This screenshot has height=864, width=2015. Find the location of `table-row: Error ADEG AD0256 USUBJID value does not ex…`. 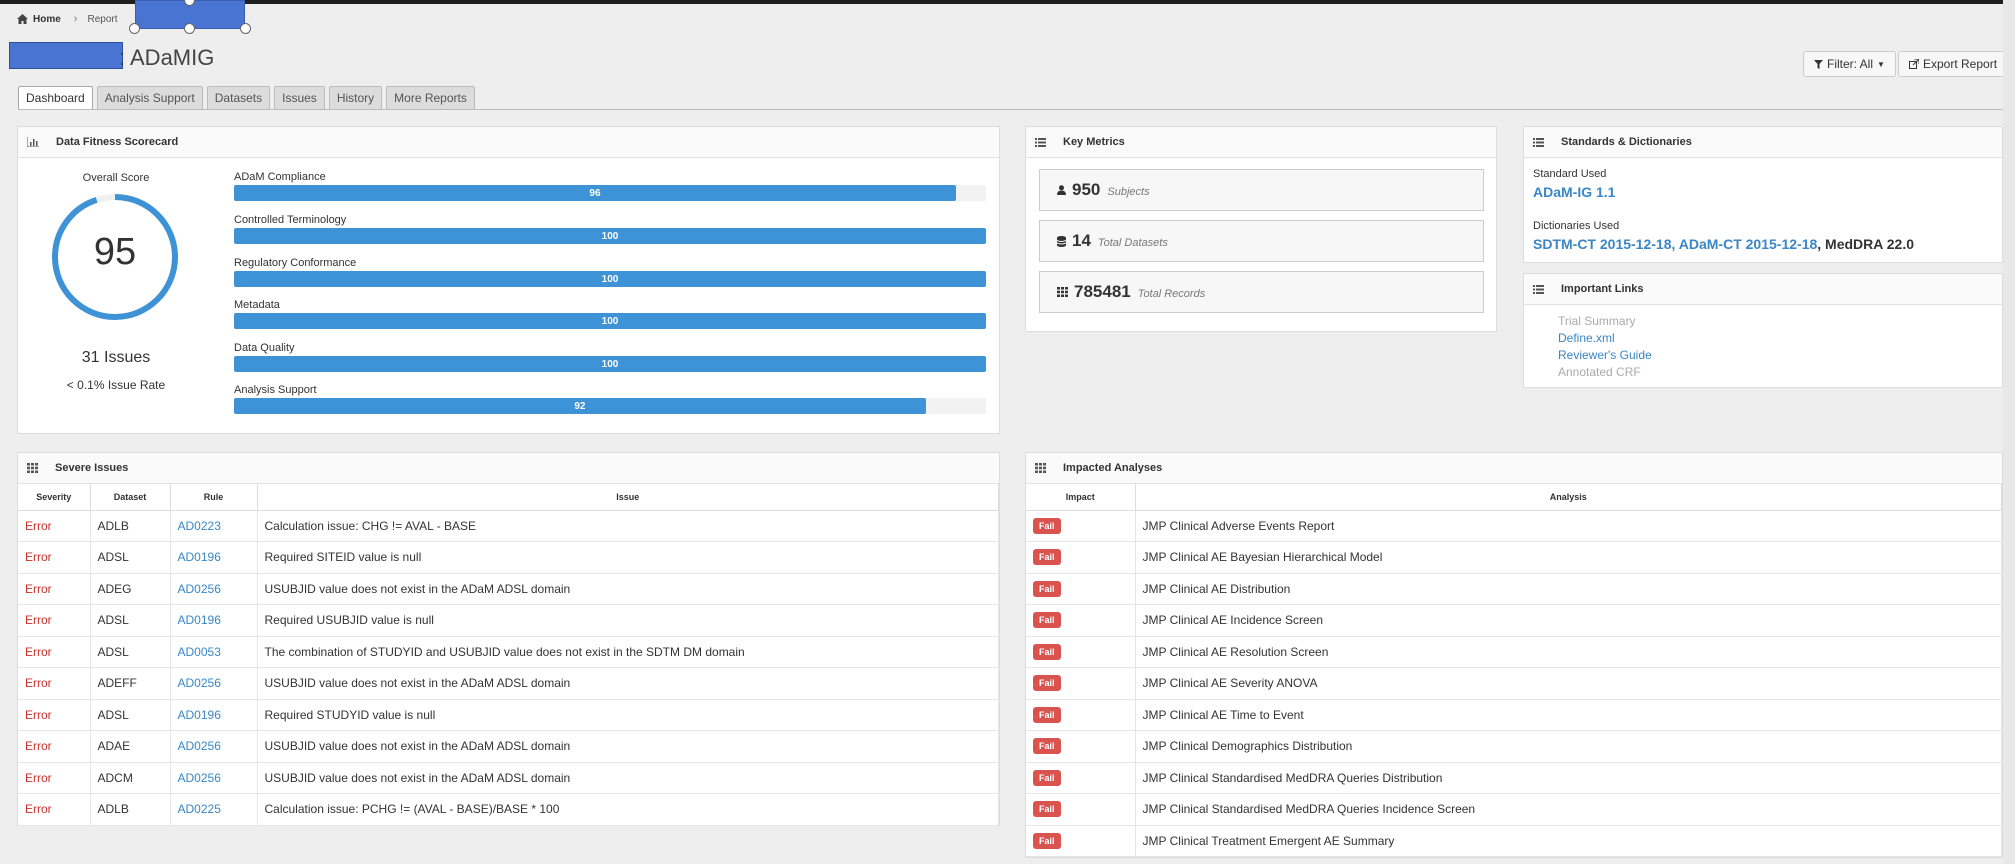

table-row: Error ADEG AD0256 USUBJID value does not ex… is located at coordinates (508, 589).